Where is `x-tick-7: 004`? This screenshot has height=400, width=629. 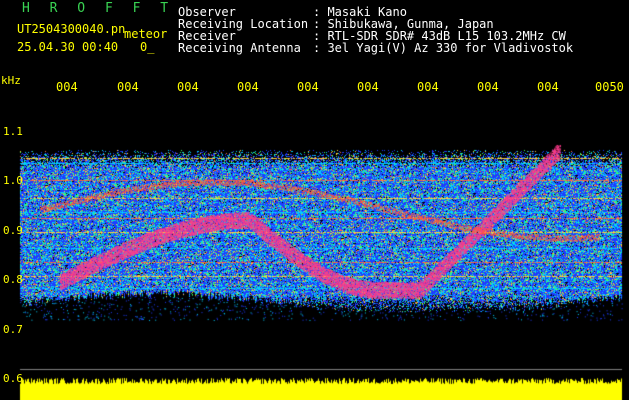
x-tick-7: 004 is located at coordinates (428, 87).